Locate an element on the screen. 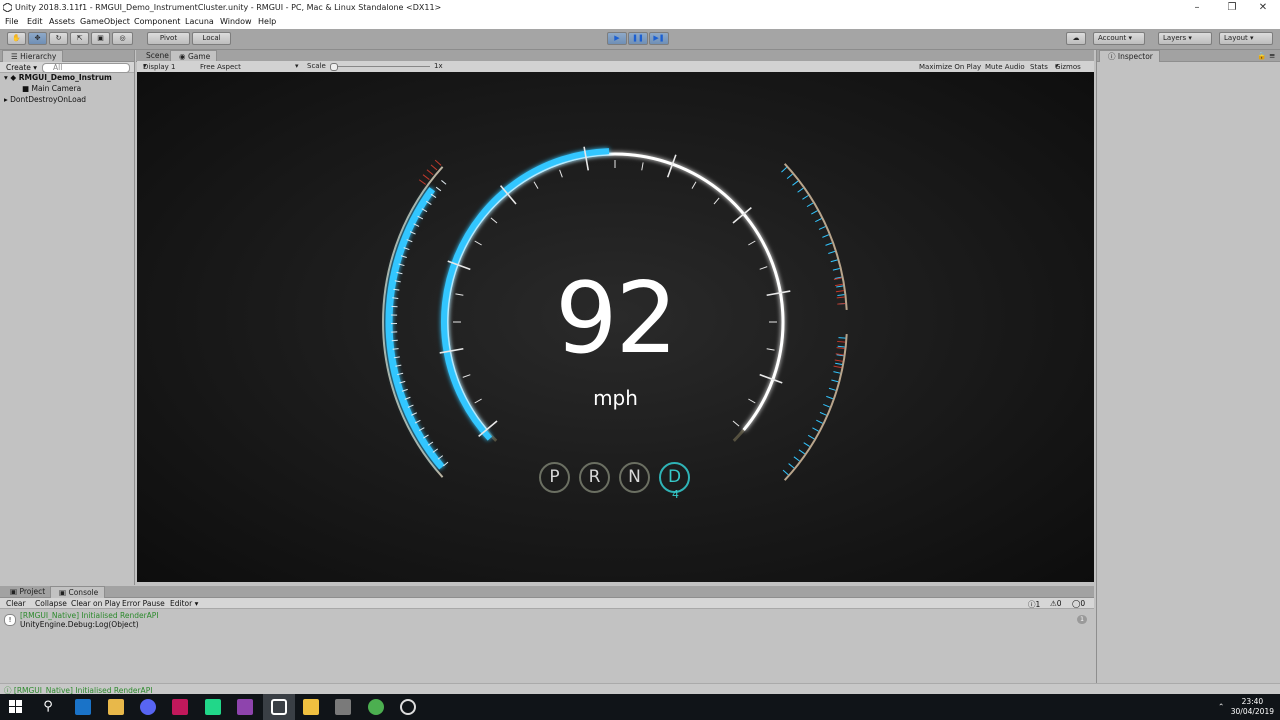 This screenshot has height=720, width=1280. app-w-icon is located at coordinates (83, 707).